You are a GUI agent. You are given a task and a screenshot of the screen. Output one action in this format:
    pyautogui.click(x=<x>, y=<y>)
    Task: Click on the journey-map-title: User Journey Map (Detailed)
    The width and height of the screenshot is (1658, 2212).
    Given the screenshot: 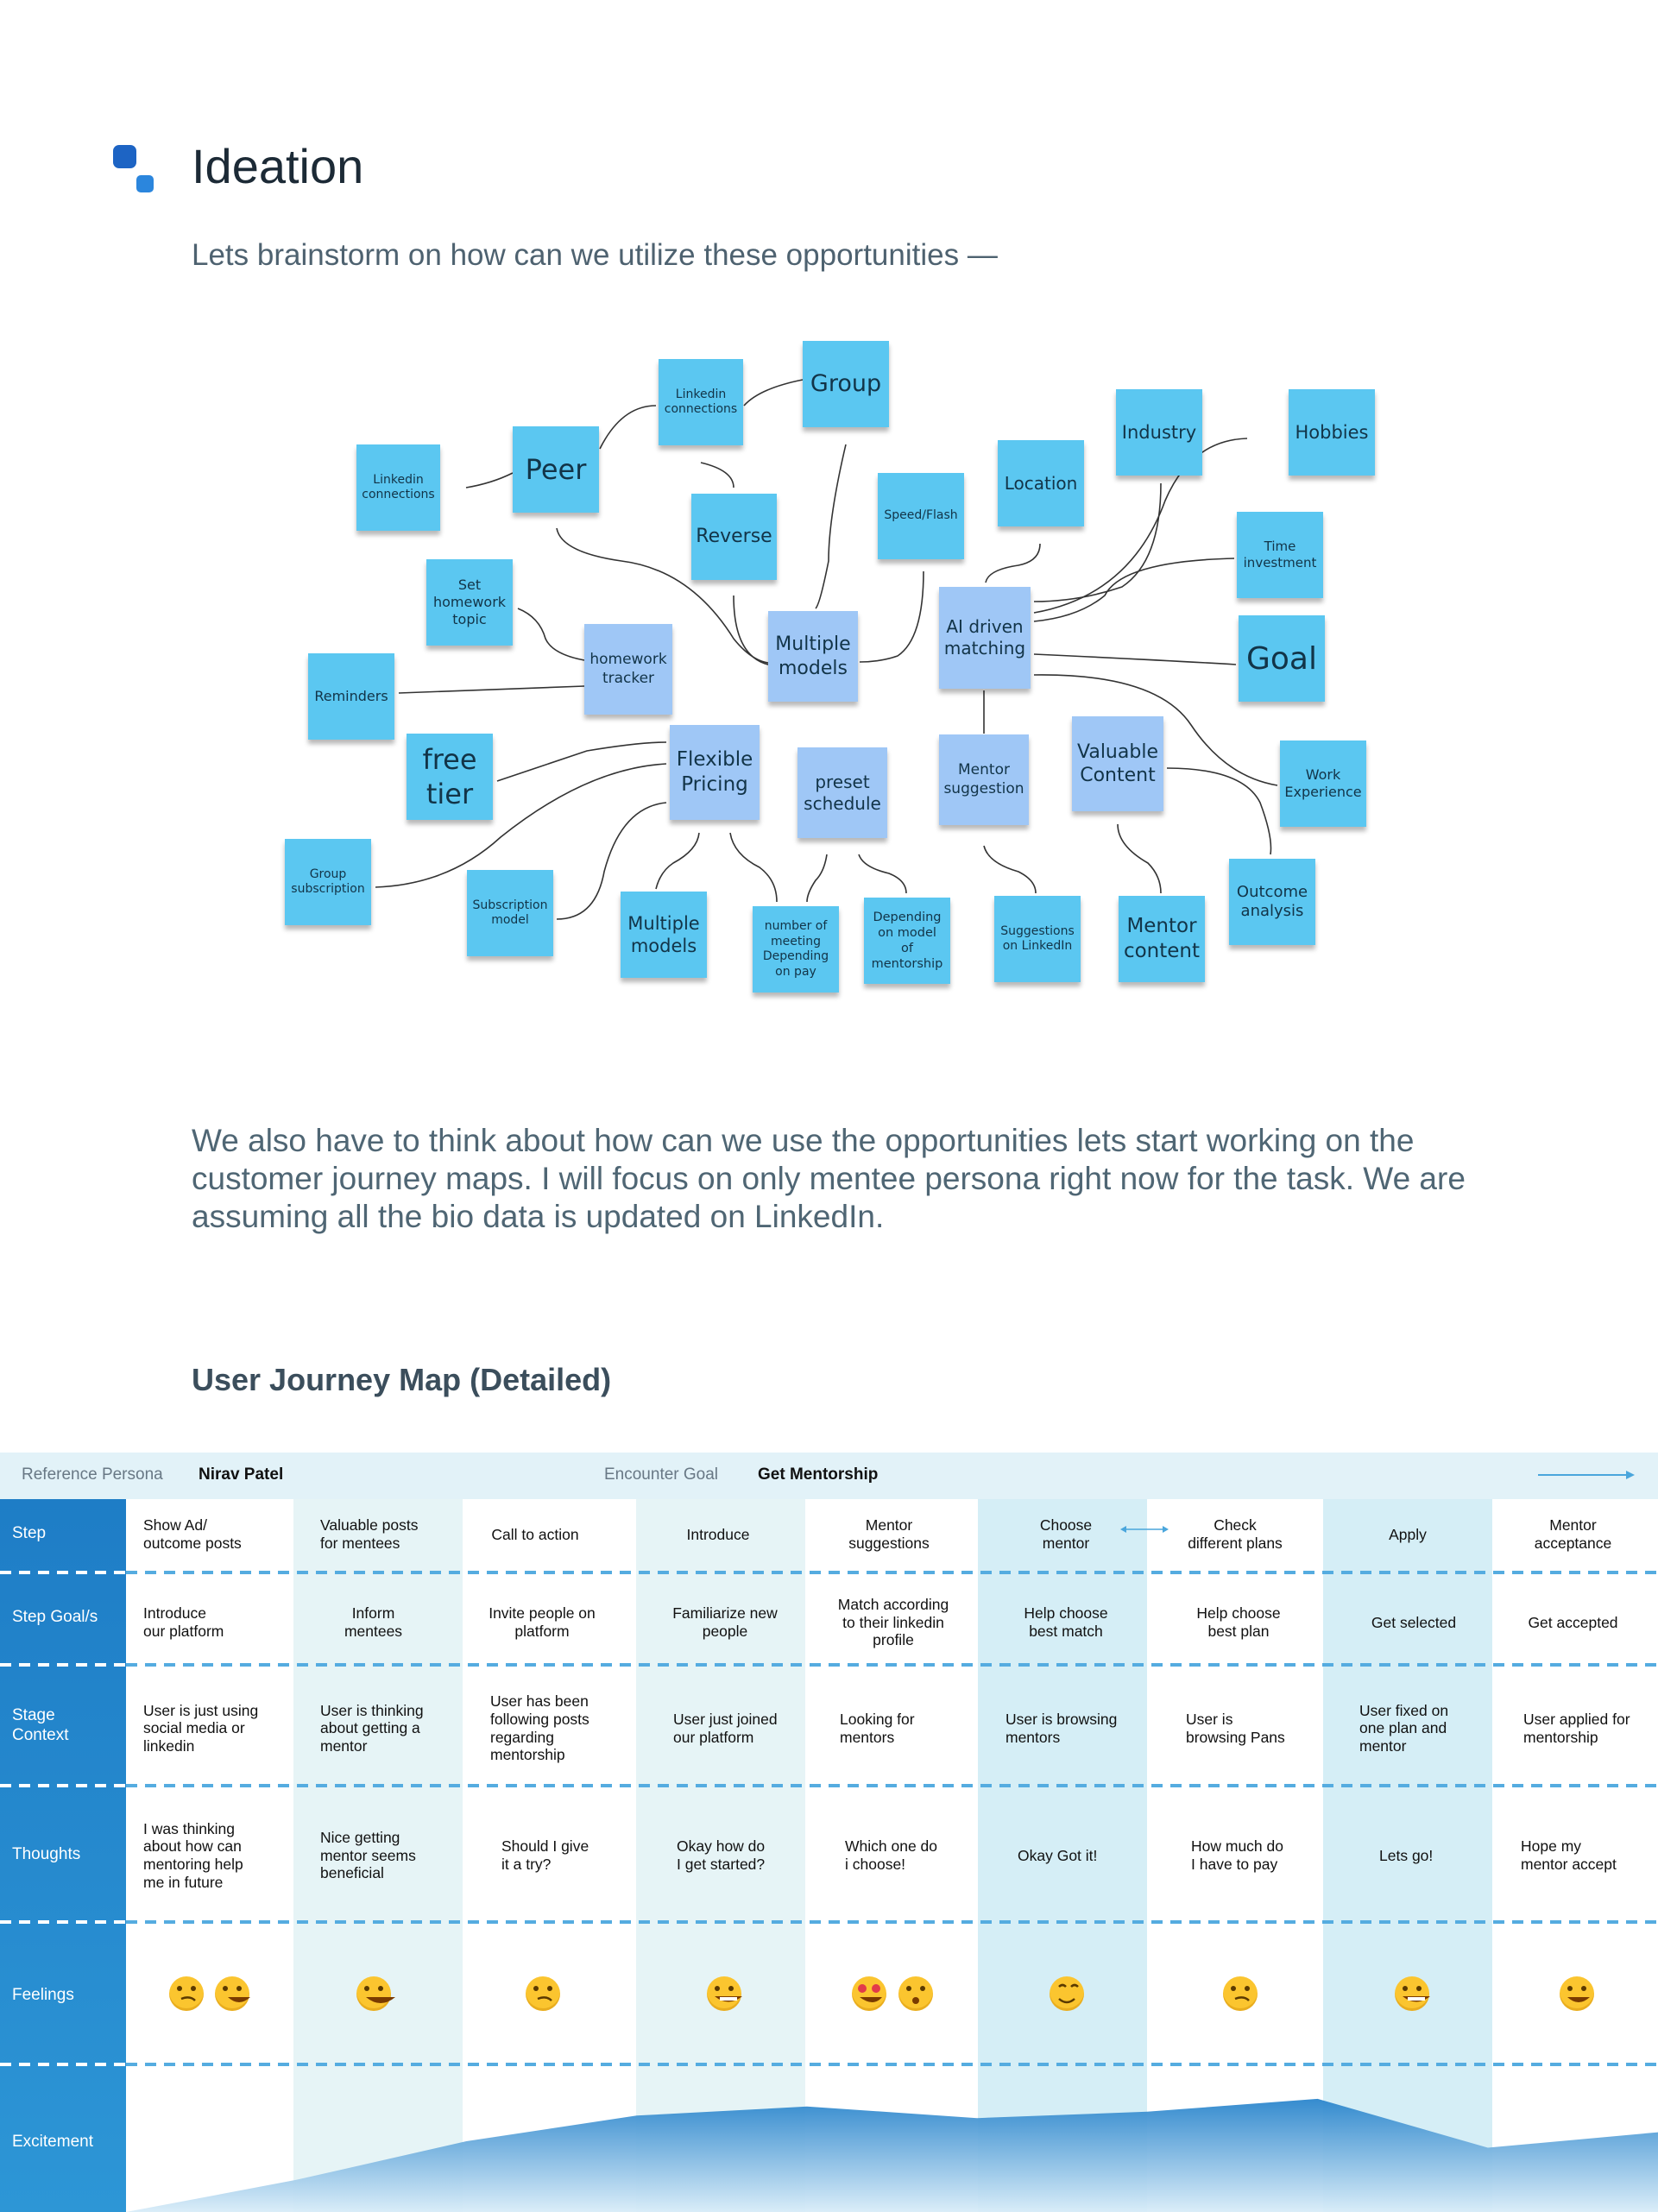 What is the action you would take?
    pyautogui.click(x=402, y=1379)
    